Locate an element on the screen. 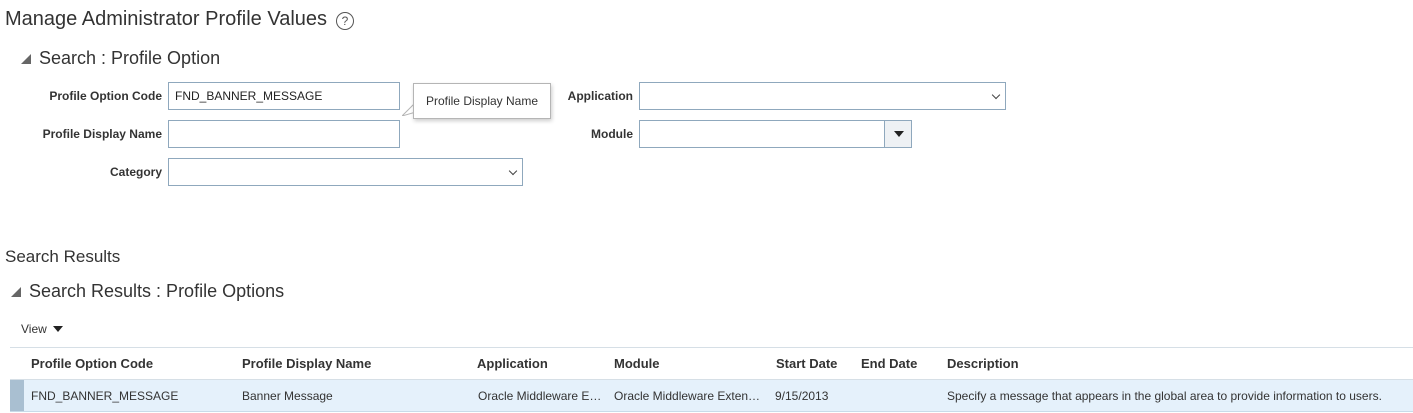  column-header-description: Description is located at coordinates (983, 364).